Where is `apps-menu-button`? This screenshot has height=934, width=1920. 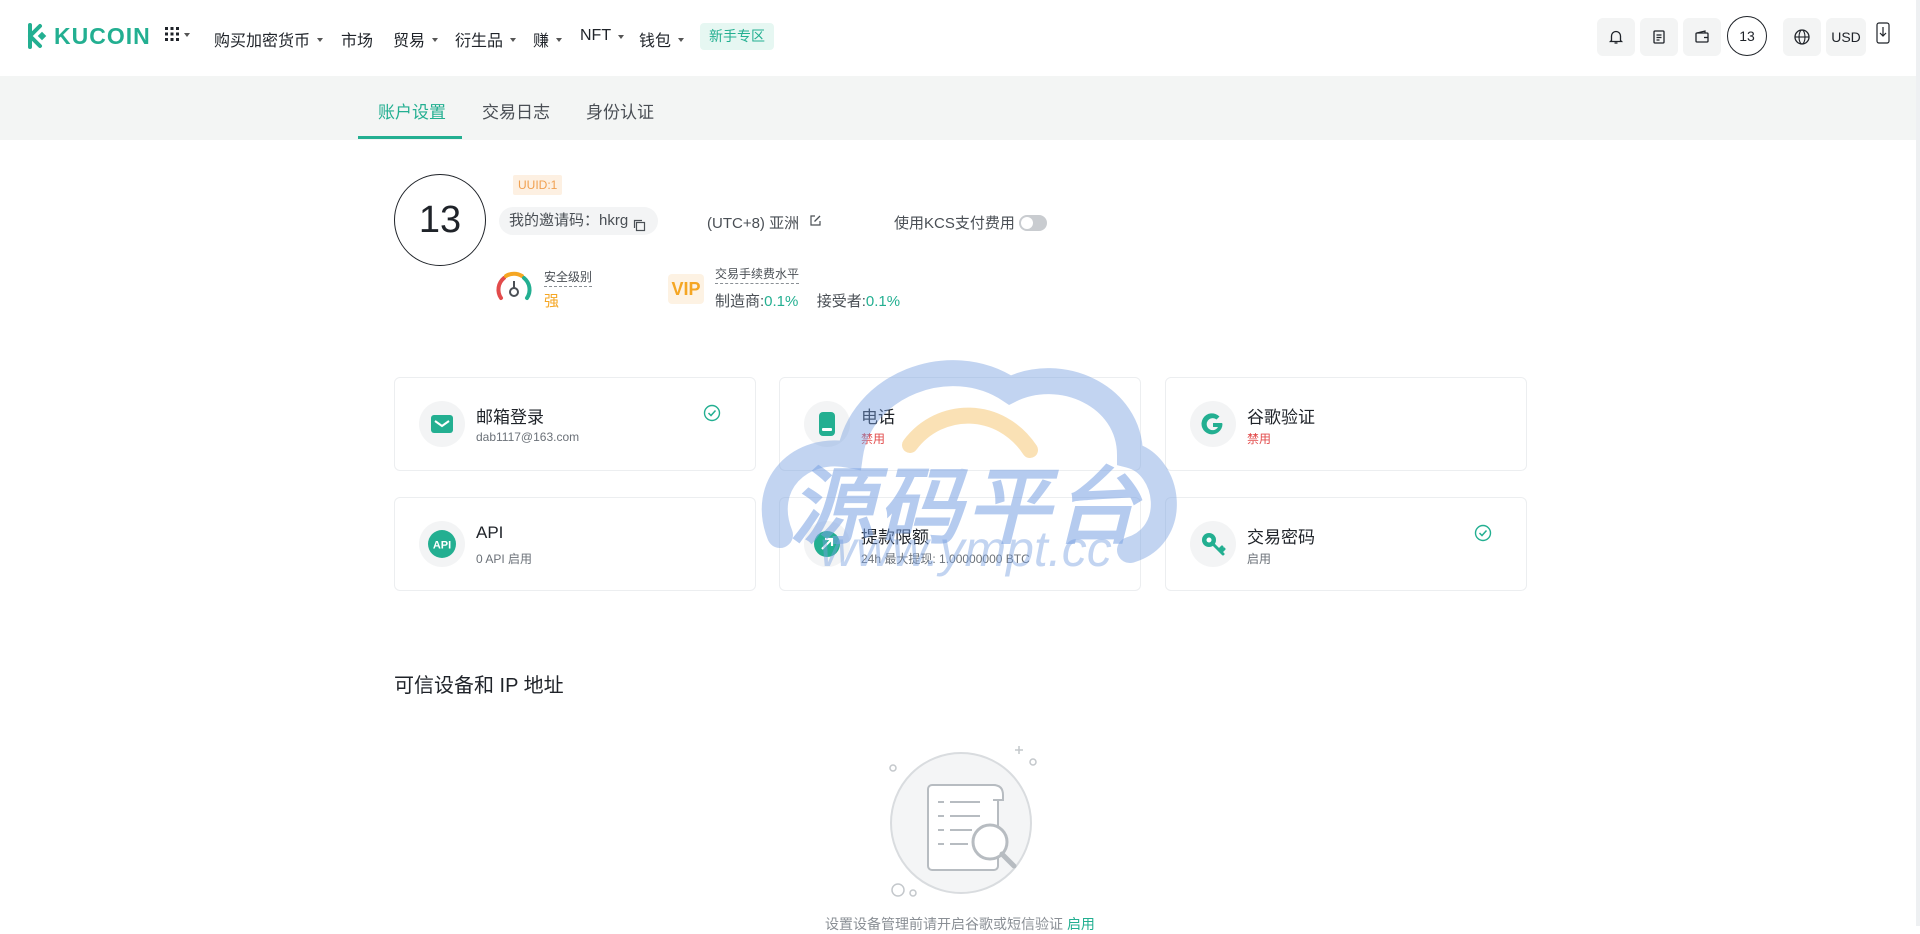
apps-menu-button is located at coordinates (177, 34).